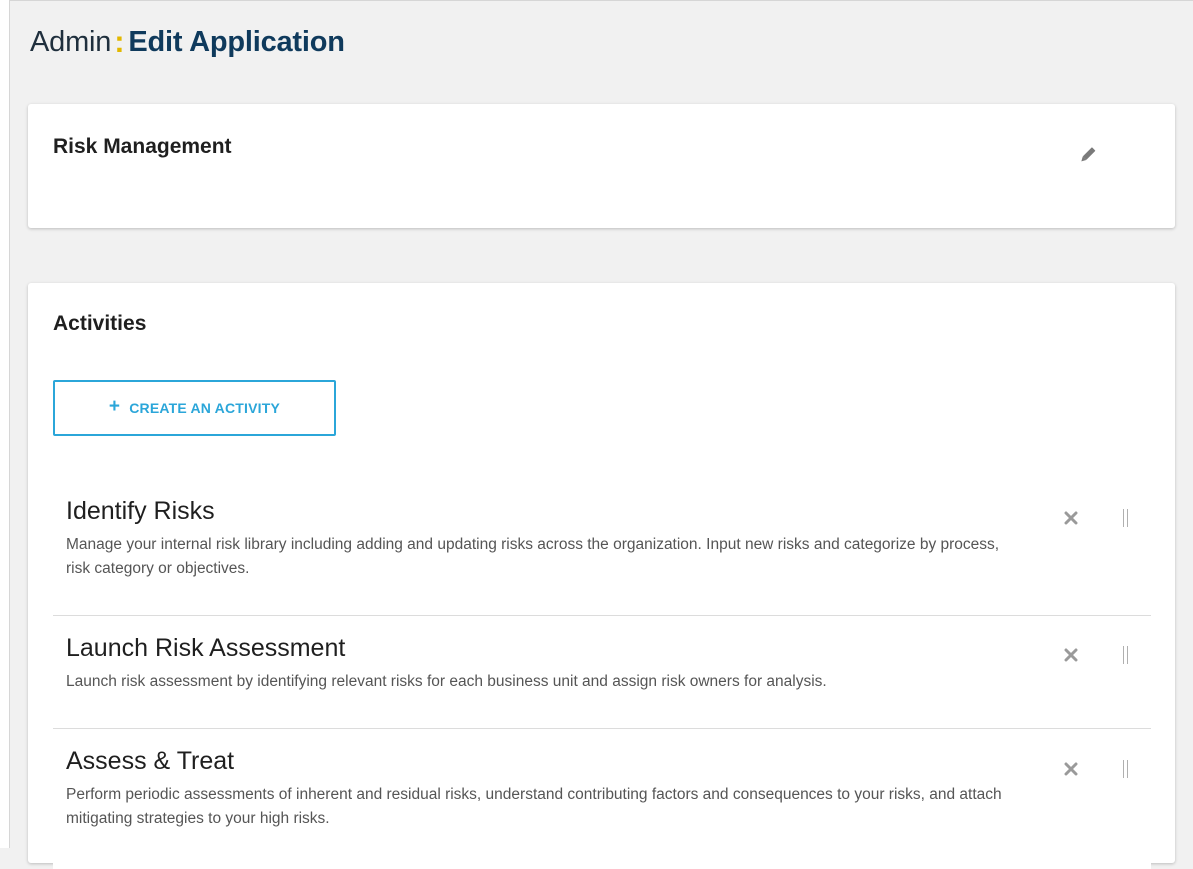 The height and width of the screenshot is (869, 1193). I want to click on left-panel-edge, so click(5, 424).